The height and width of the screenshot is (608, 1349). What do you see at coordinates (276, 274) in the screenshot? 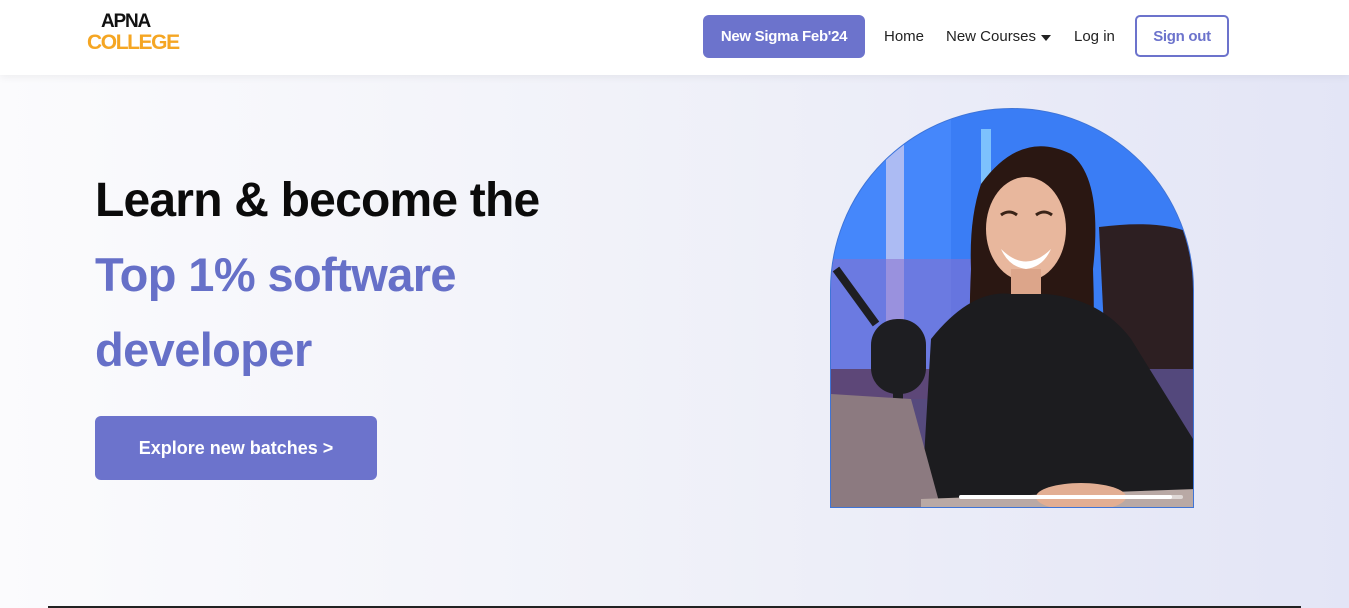
I see `hero-heading-line-2: Top 1% software` at bounding box center [276, 274].